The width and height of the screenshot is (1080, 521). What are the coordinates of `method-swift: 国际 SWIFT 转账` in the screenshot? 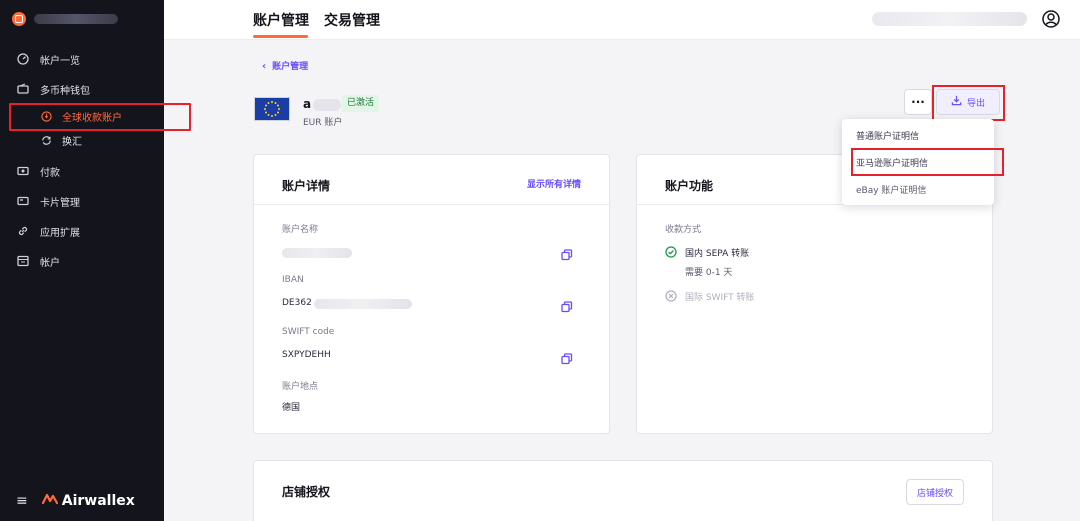 It's located at (710, 296).